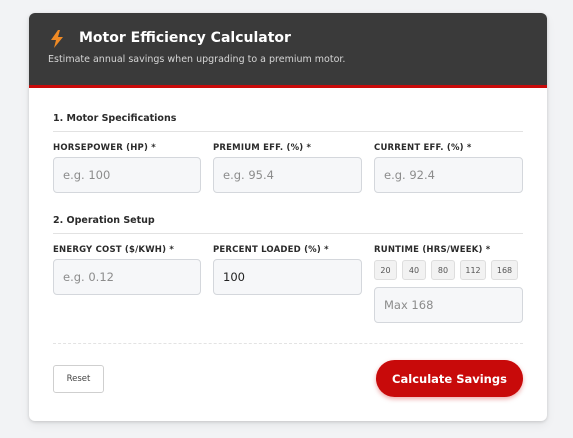 This screenshot has height=438, width=573. Describe the element at coordinates (448, 175) in the screenshot. I see `current-eff-input` at that location.